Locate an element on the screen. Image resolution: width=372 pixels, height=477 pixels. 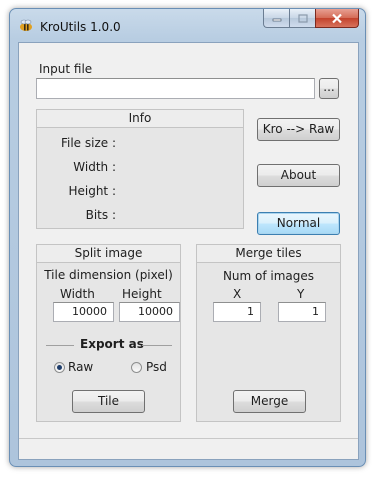
maximize-button is located at coordinates (302, 18).